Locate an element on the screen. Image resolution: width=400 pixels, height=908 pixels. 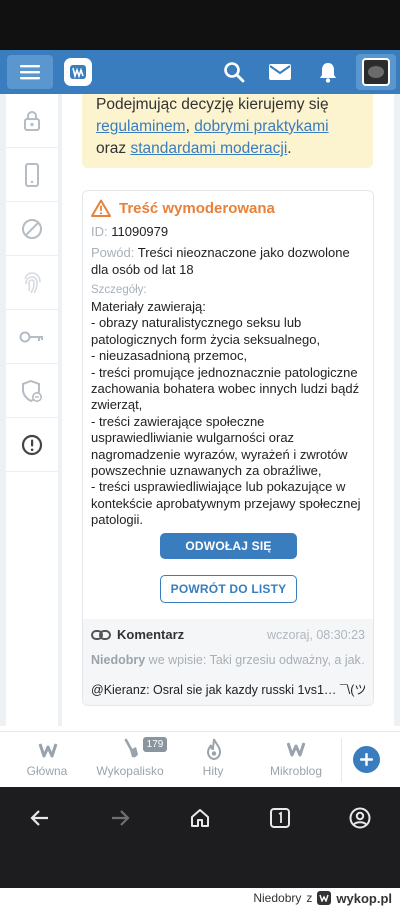
back-to-list-button: POWRÓT DO LISTY is located at coordinates (228, 589).